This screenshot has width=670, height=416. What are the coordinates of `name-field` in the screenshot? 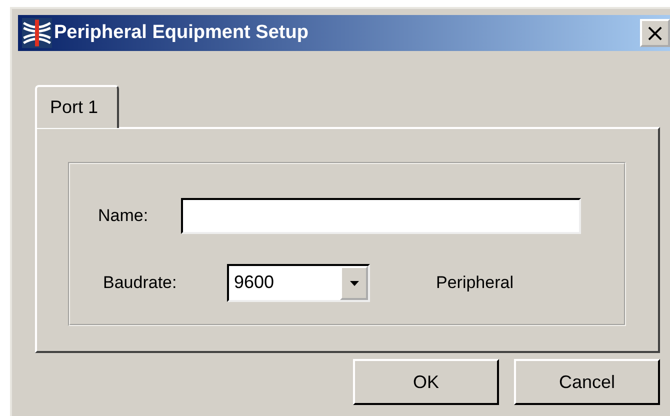 It's located at (381, 216).